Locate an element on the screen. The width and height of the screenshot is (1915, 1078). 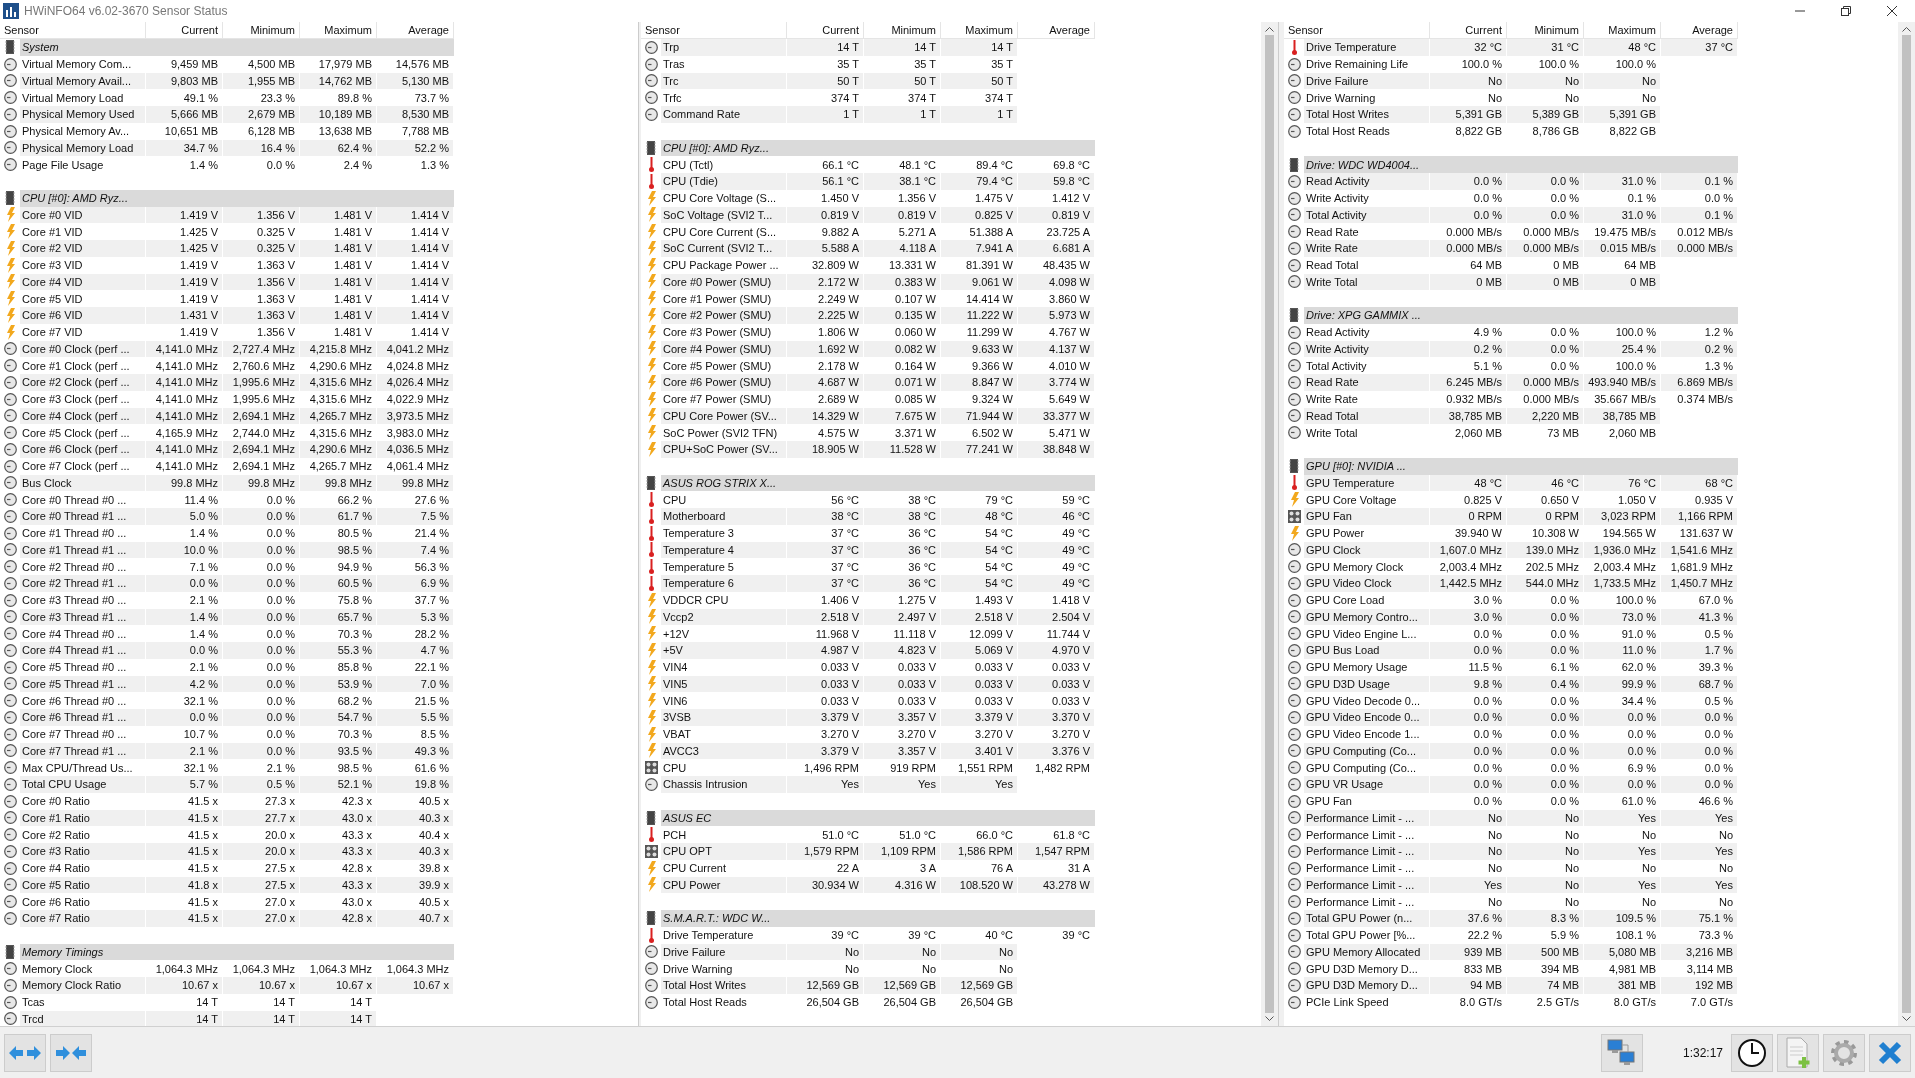
sensor-value: 22.1 % is located at coordinates (415, 667).